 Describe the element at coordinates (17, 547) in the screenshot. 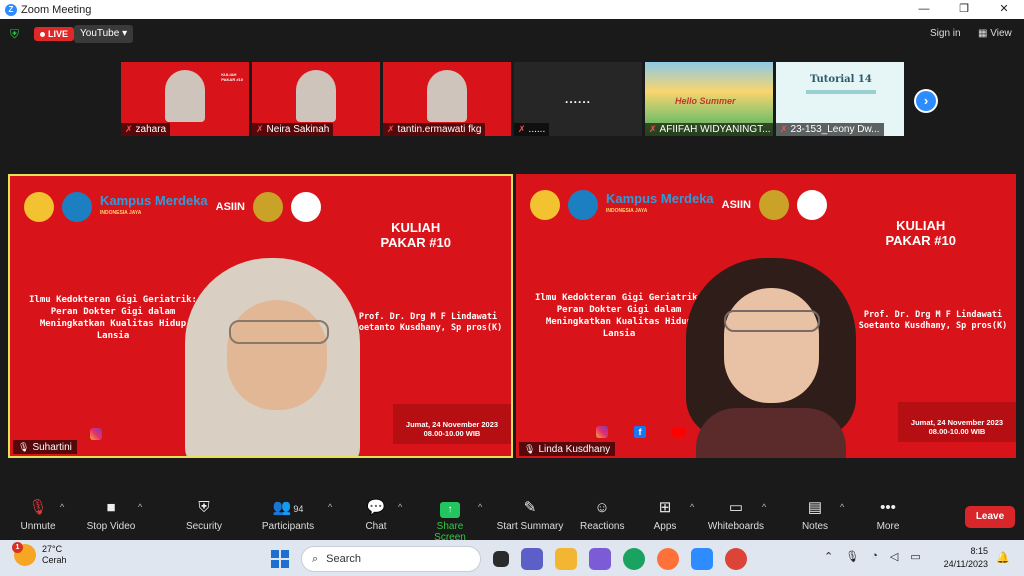

I see `notification-badge: 1` at that location.